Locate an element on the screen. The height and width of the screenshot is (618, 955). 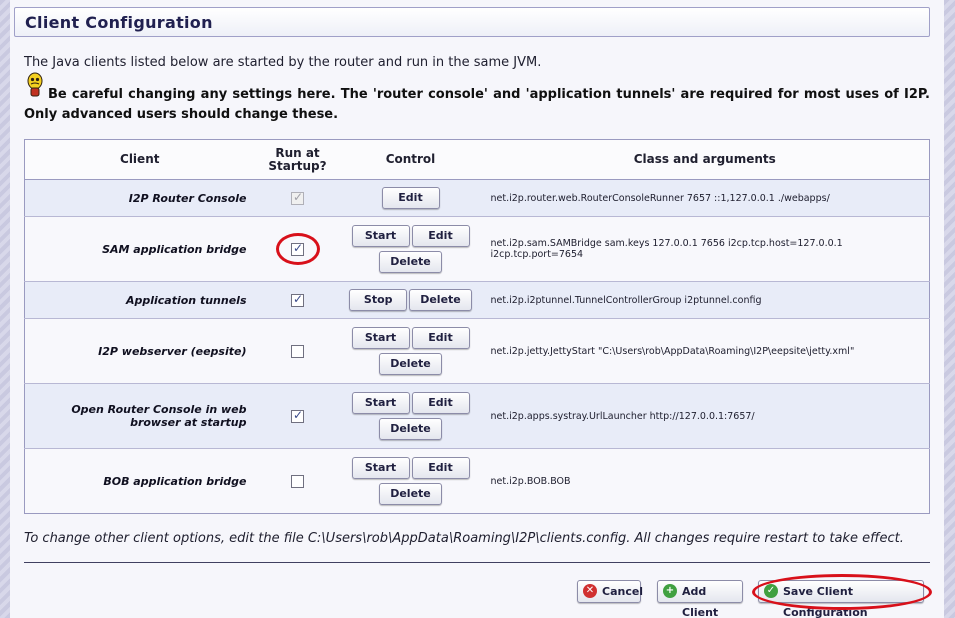
add-client-label: Add Client is located at coordinates (700, 601).